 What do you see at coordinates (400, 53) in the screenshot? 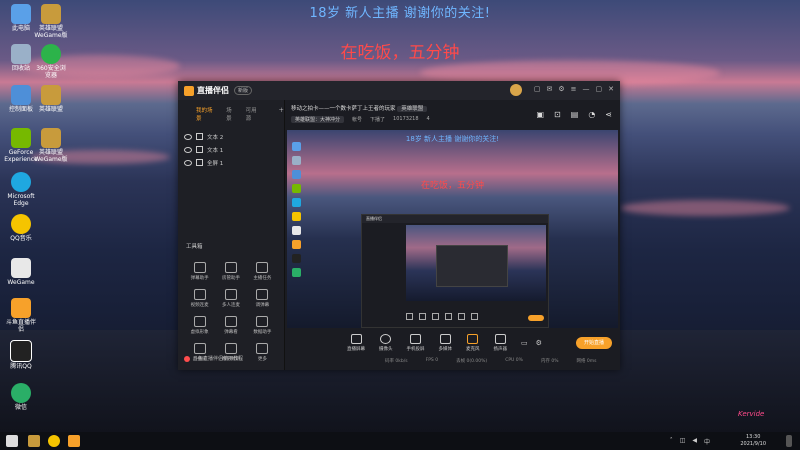
I see `stream-status-text: 在吃饭，五分钟` at bounding box center [400, 53].